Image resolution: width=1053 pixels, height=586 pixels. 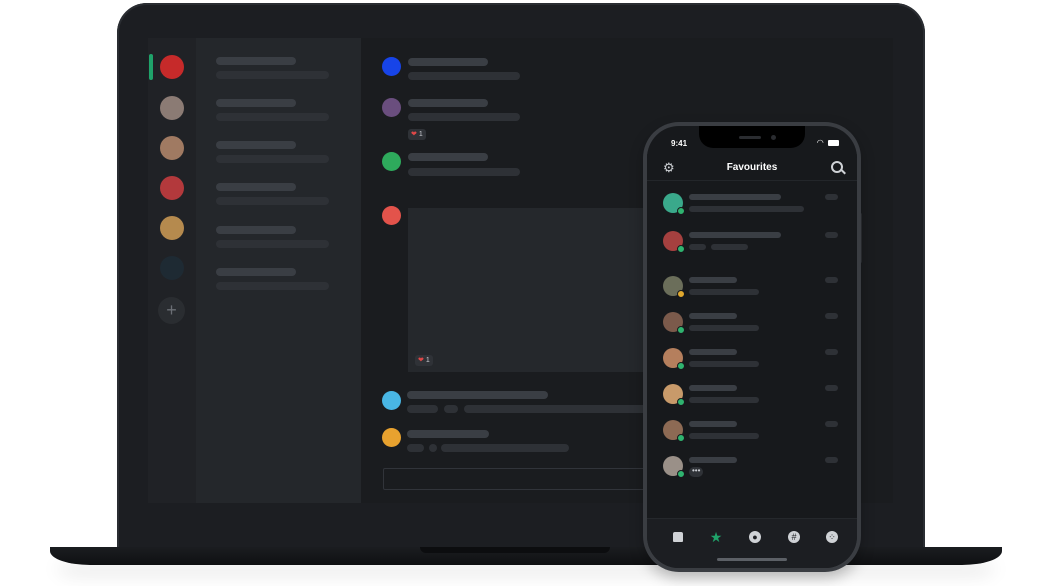 What do you see at coordinates (752, 559) in the screenshot?
I see `home-indicator` at bounding box center [752, 559].